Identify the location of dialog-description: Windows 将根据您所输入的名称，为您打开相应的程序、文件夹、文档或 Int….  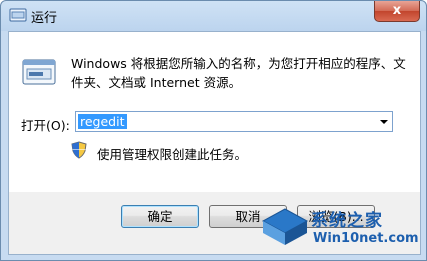
(238, 73).